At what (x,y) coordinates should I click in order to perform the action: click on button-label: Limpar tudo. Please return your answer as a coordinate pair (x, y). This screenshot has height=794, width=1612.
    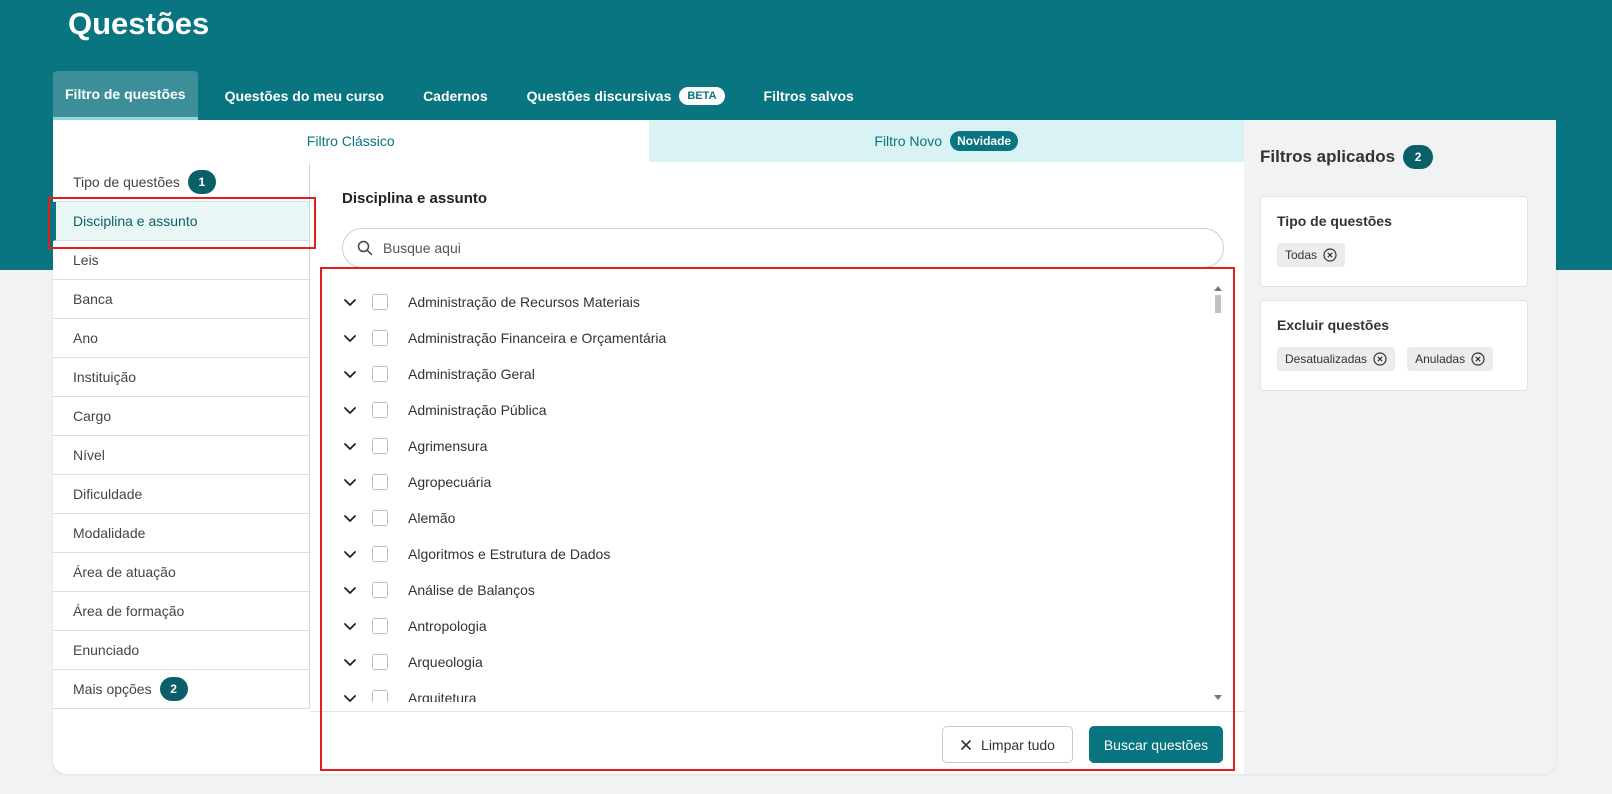
    Looking at the image, I should click on (1018, 744).